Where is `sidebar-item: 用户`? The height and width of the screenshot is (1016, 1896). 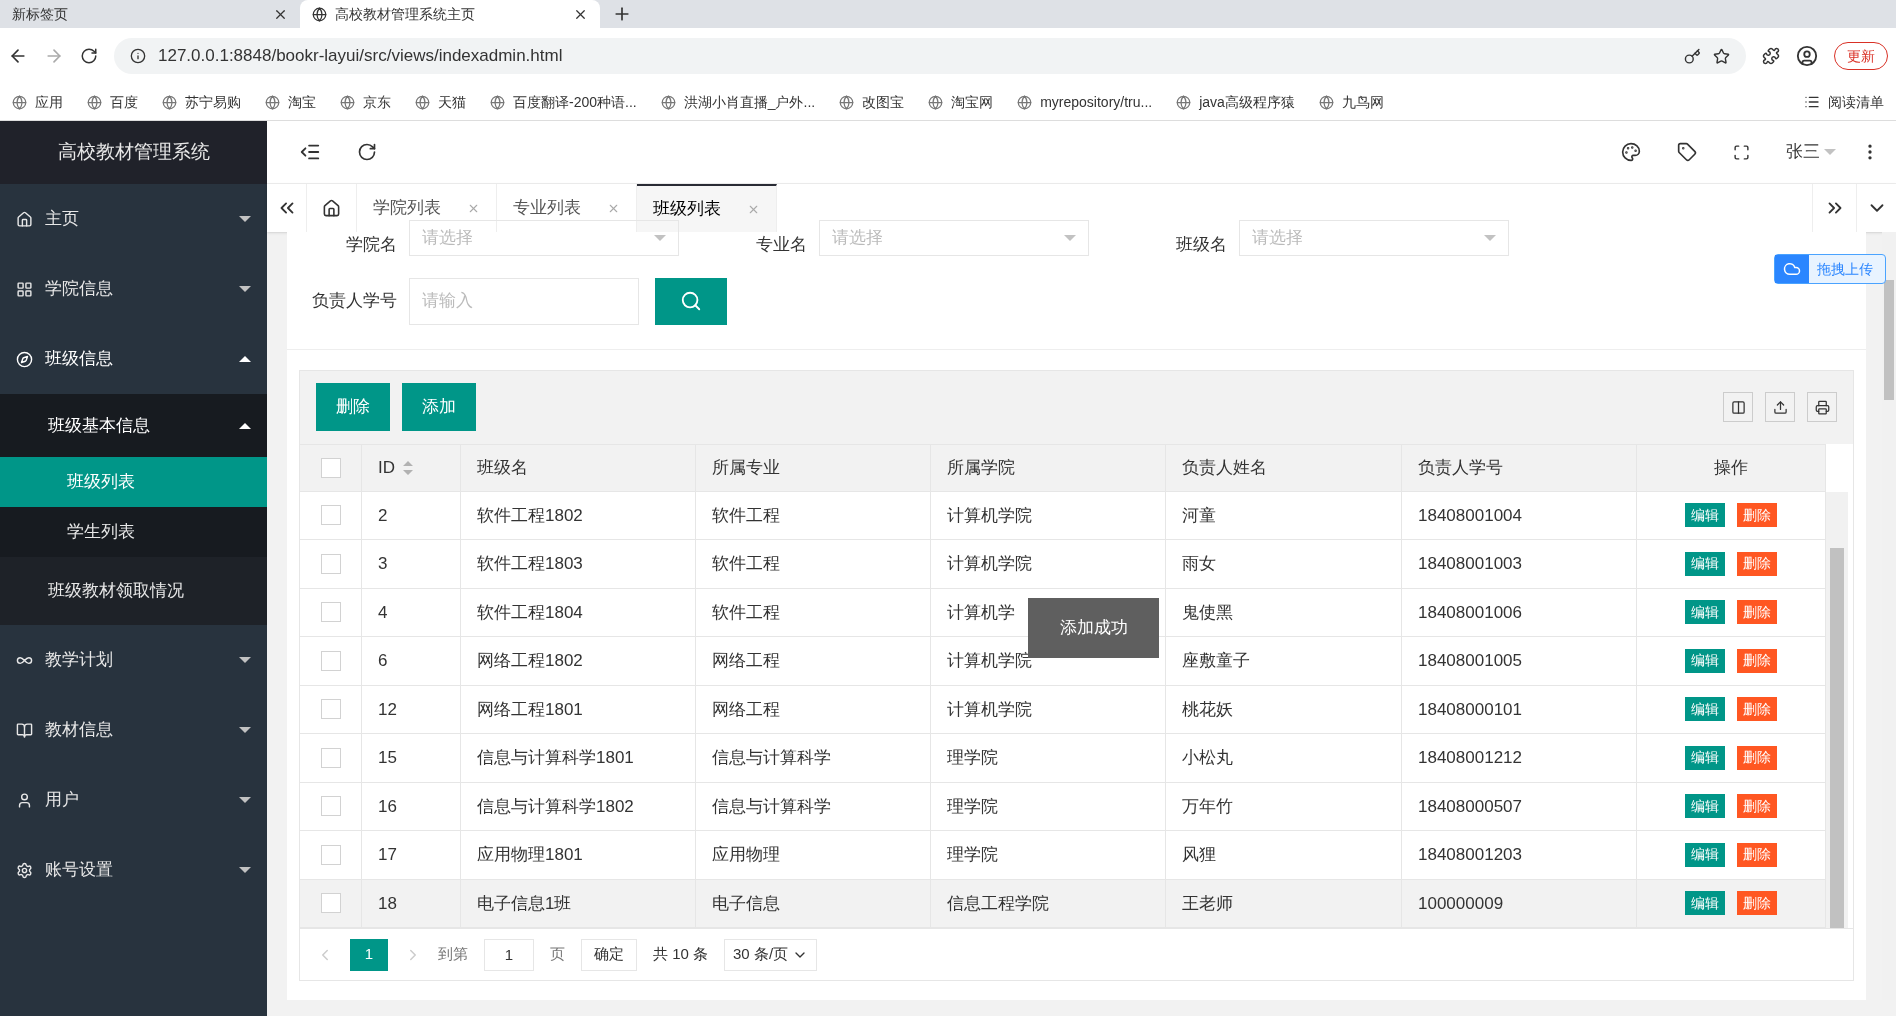 sidebar-item: 用户 is located at coordinates (133, 800).